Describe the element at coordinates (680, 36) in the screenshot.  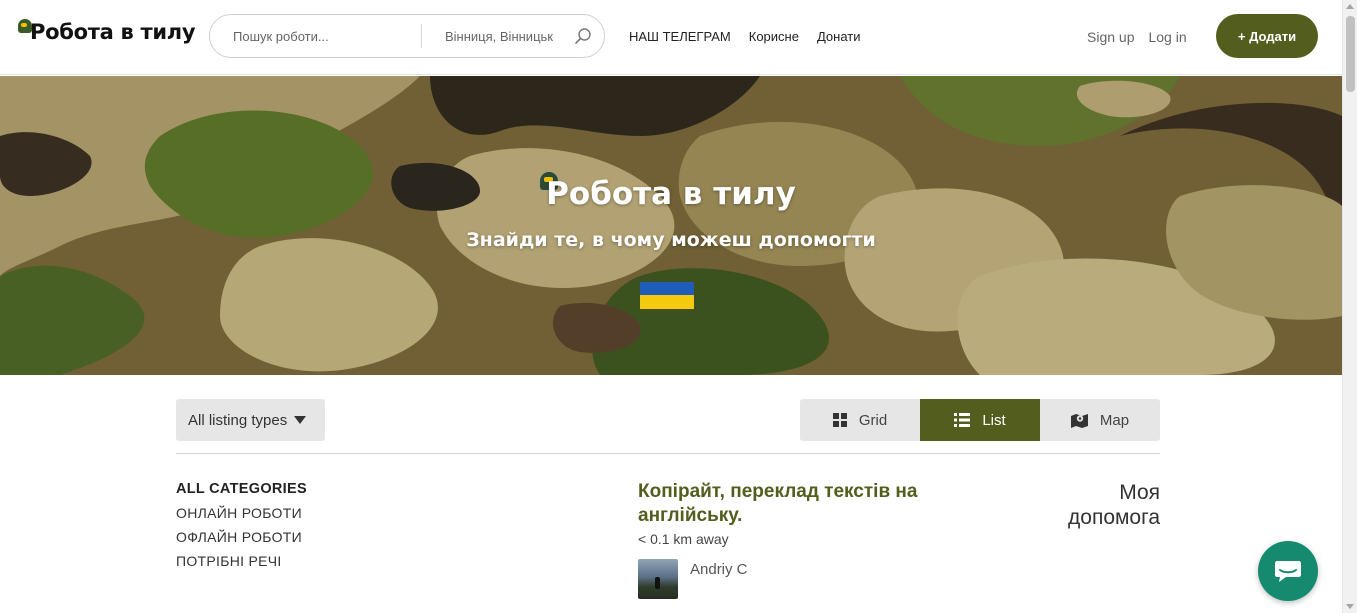
I see `nav-item-telegram: НАШ ТЕЛЕГРАМ` at that location.